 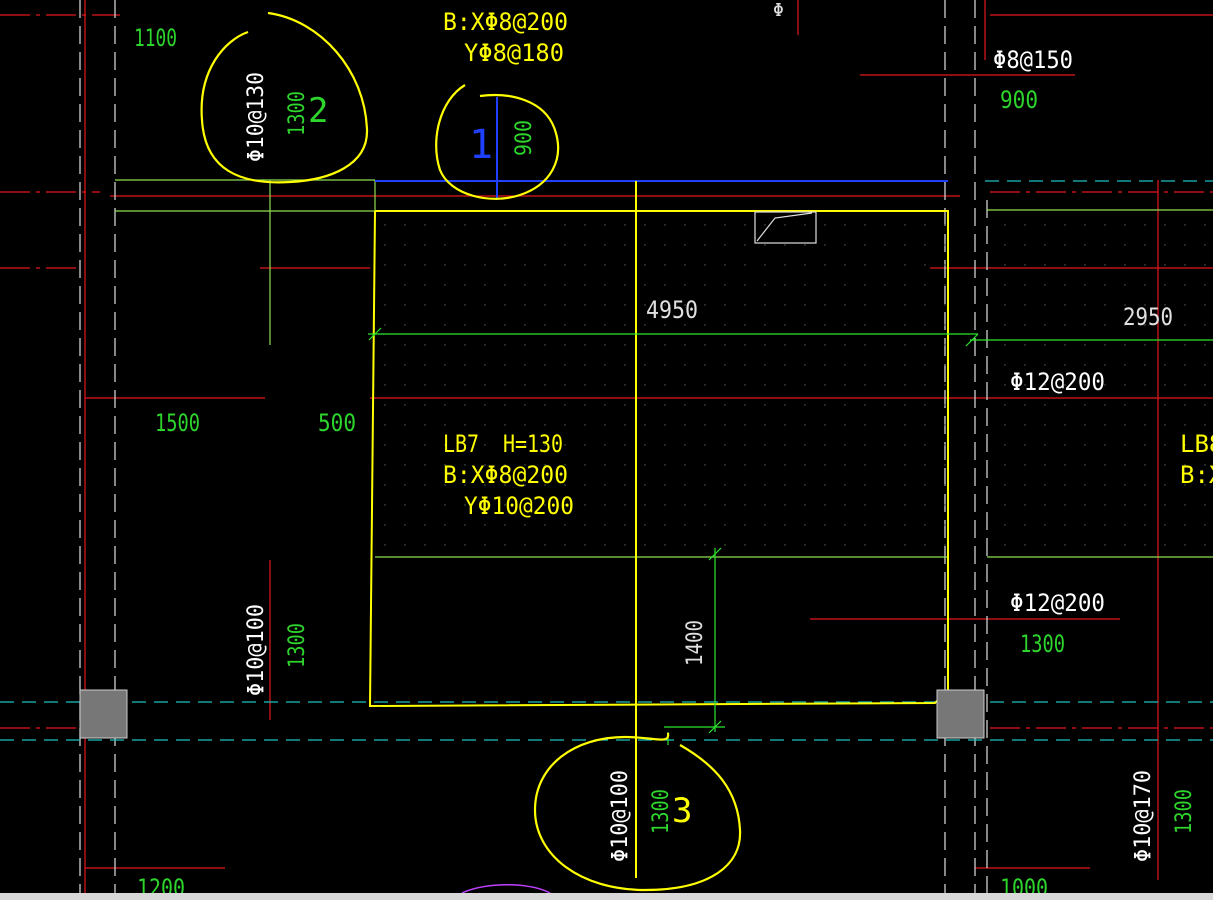 What do you see at coordinates (256, 117) in the screenshot?
I see `rebar-label-2: Φ10@130` at bounding box center [256, 117].